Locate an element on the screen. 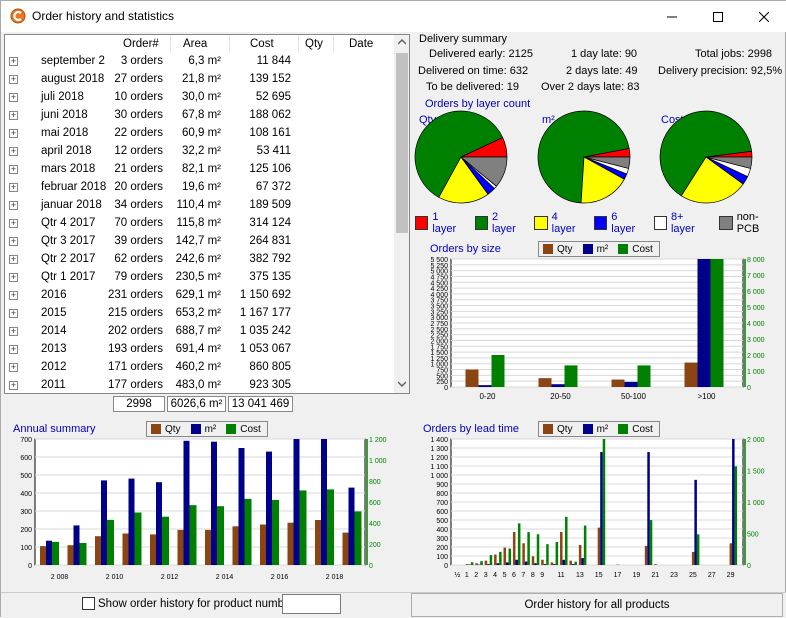 Image resolution: width=786 pixels, height=618 pixels. row-orders: 12 orders is located at coordinates (138, 151).